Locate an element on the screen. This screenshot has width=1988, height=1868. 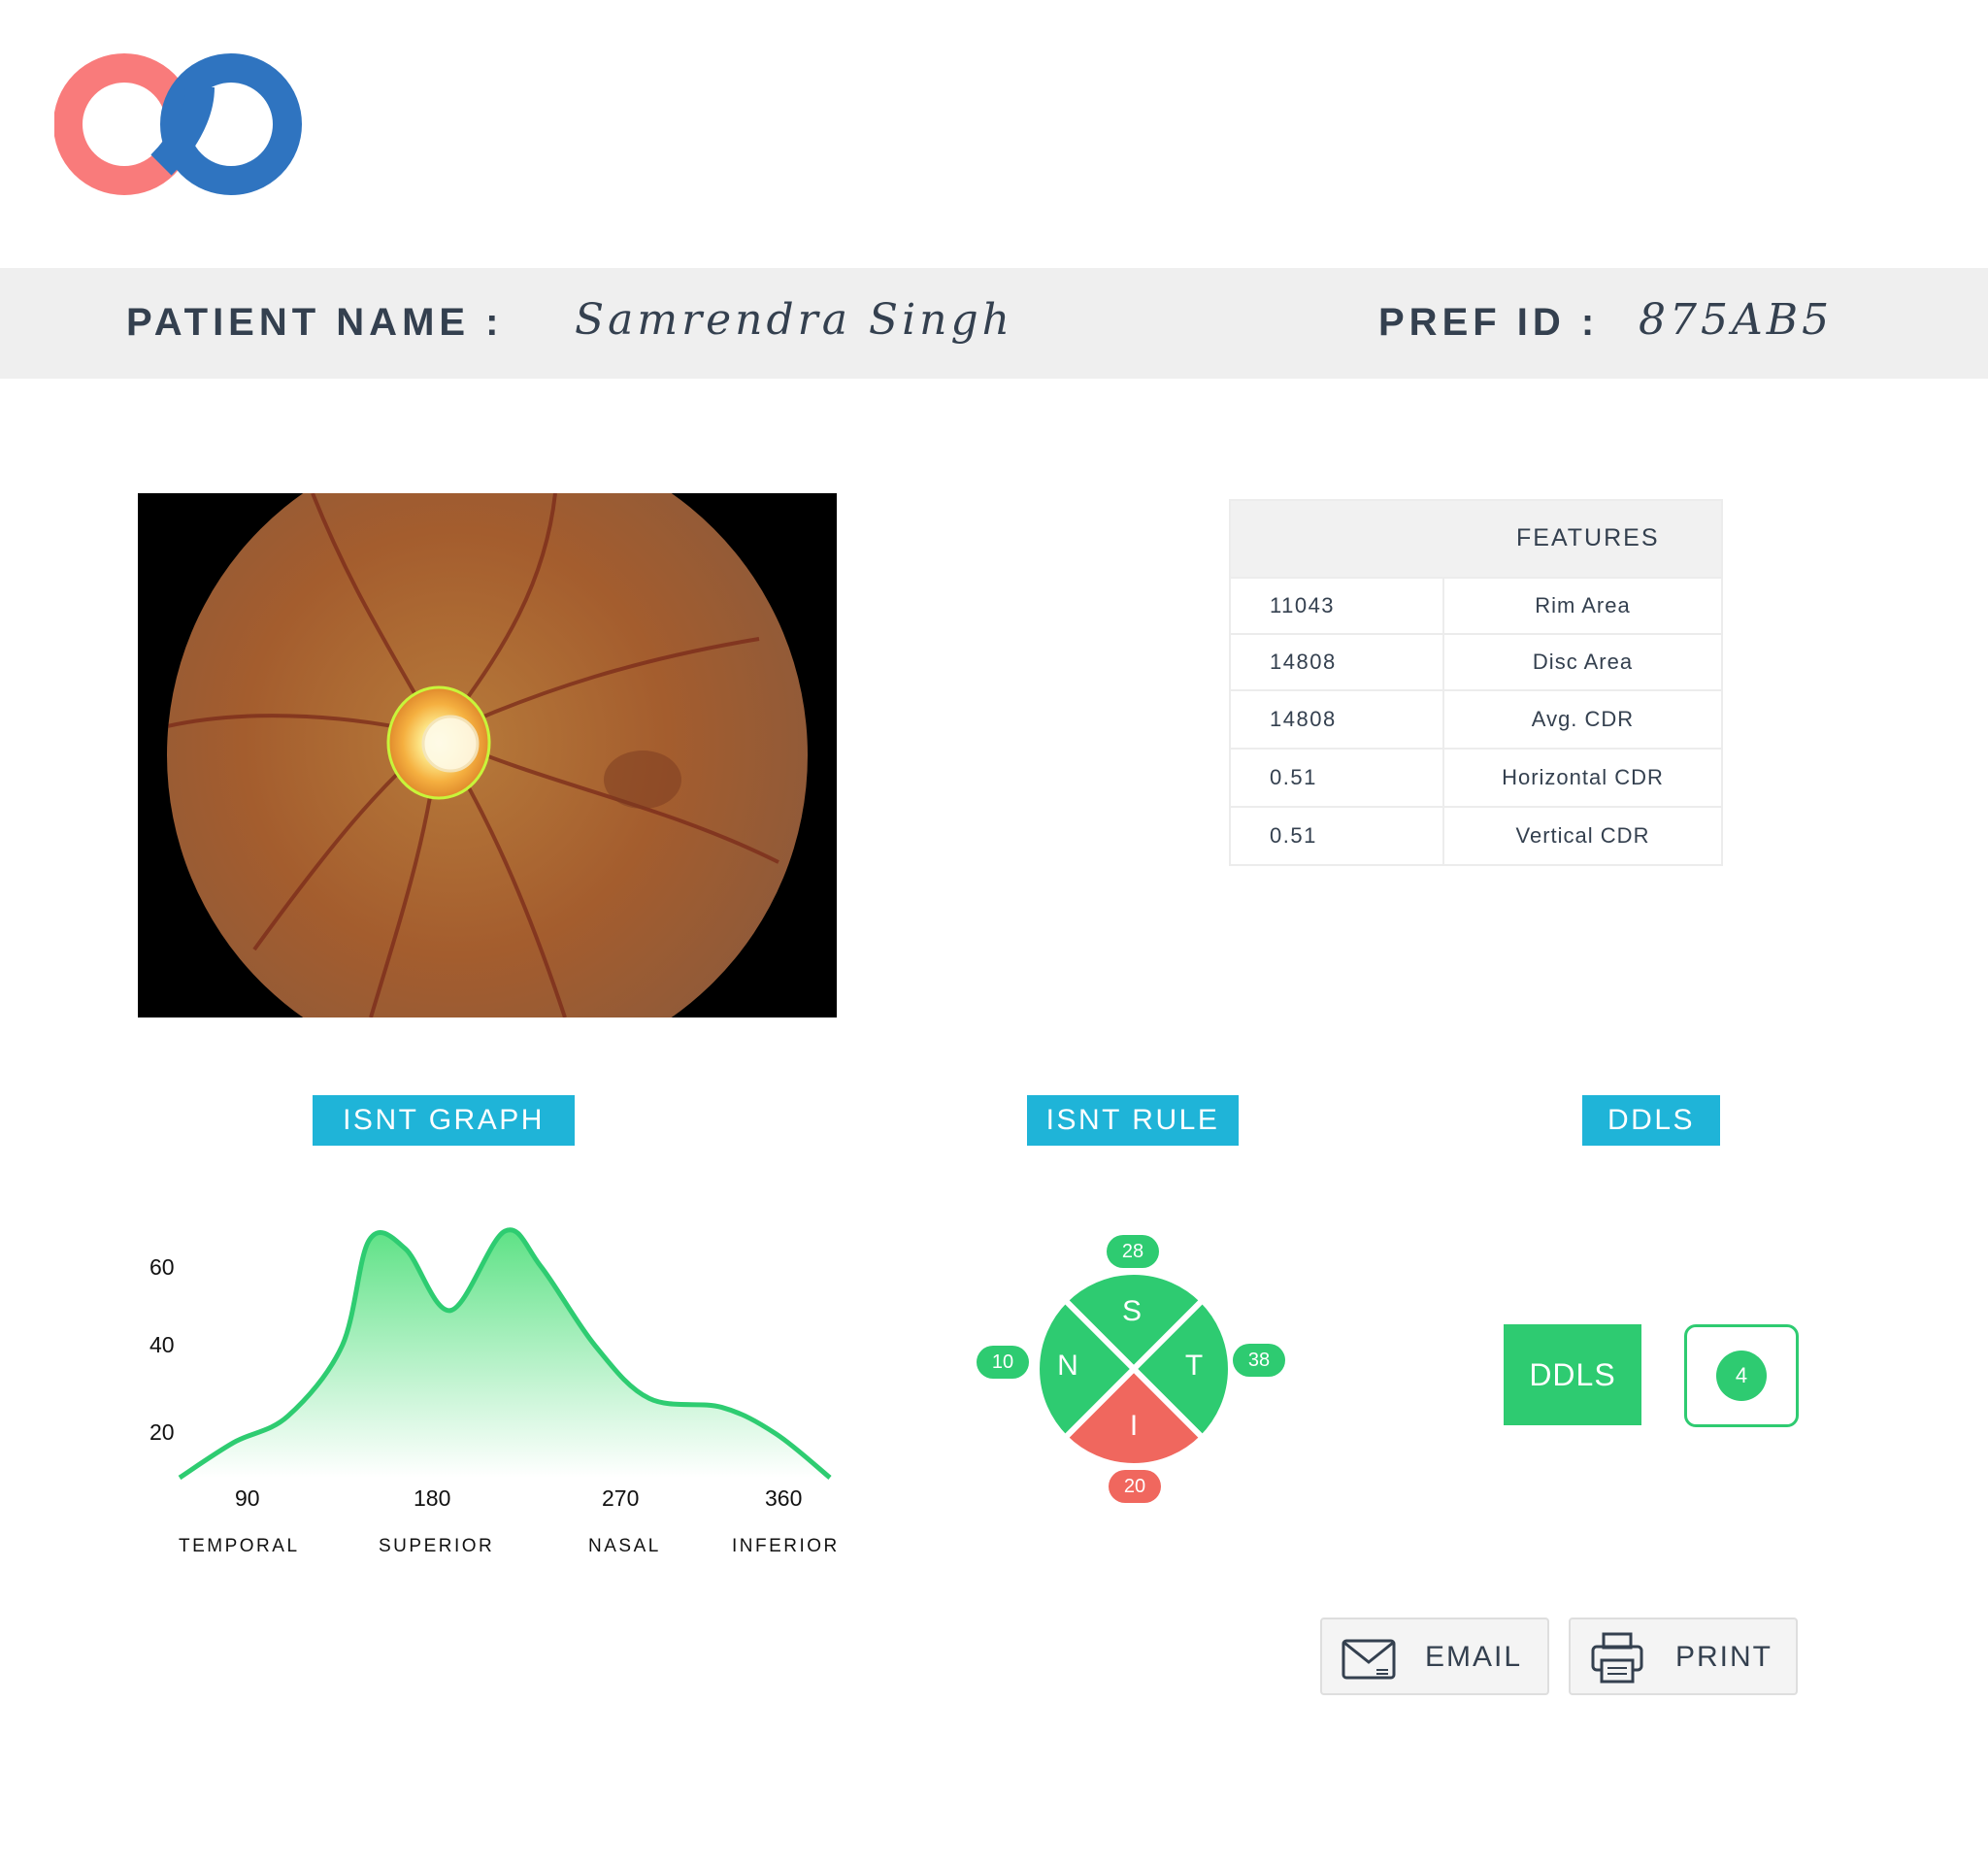
temporal-value-badge: 38 is located at coordinates (1259, 1360).